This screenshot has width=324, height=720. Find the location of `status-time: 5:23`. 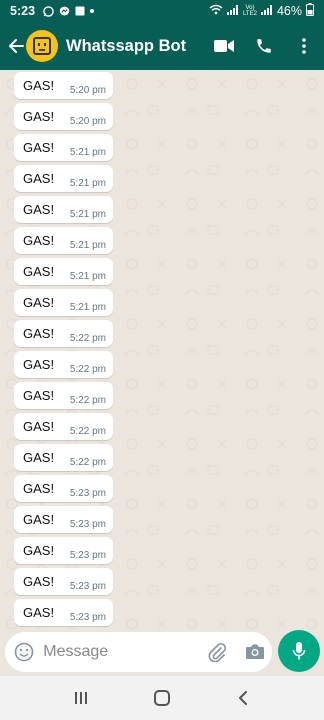

status-time: 5:23 is located at coordinates (23, 11).